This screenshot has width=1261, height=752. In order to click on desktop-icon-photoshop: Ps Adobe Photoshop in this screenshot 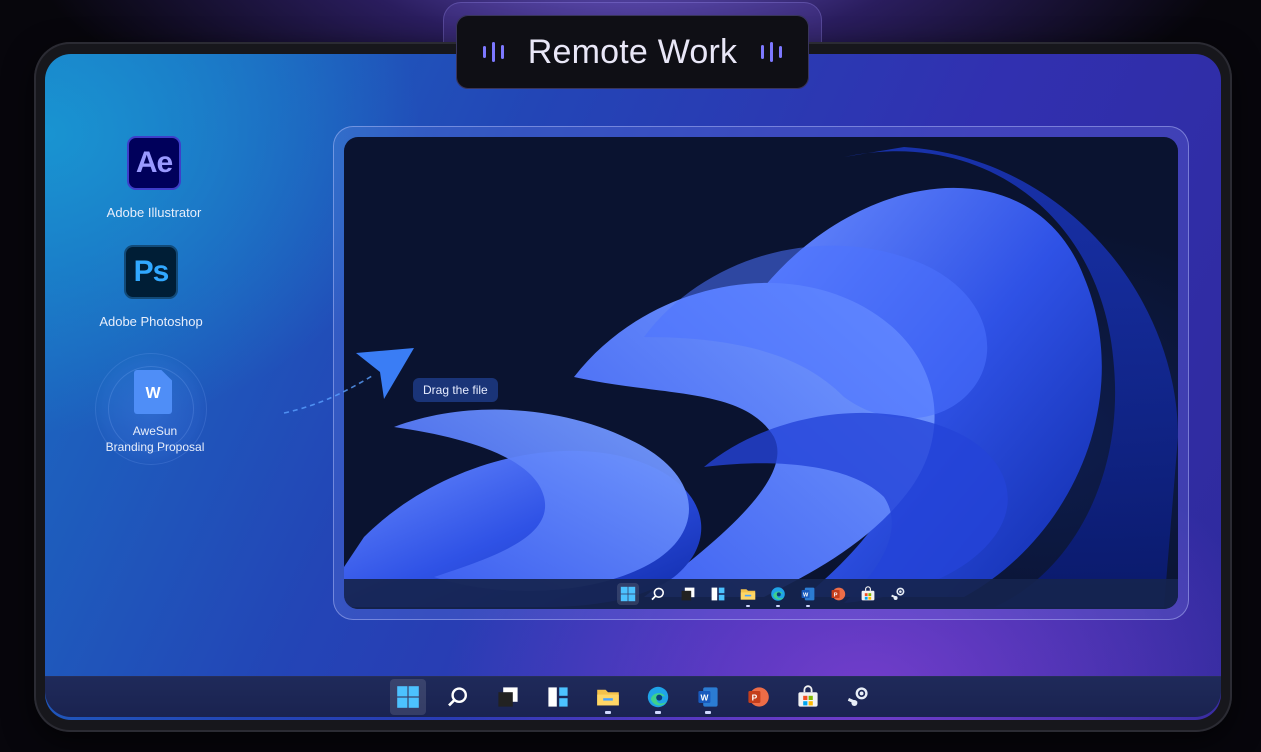, I will do `click(151, 287)`.